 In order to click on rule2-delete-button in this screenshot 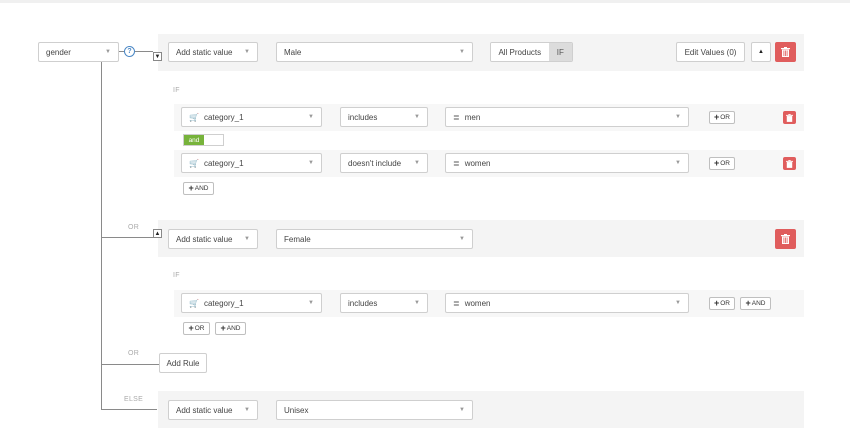, I will do `click(785, 239)`.